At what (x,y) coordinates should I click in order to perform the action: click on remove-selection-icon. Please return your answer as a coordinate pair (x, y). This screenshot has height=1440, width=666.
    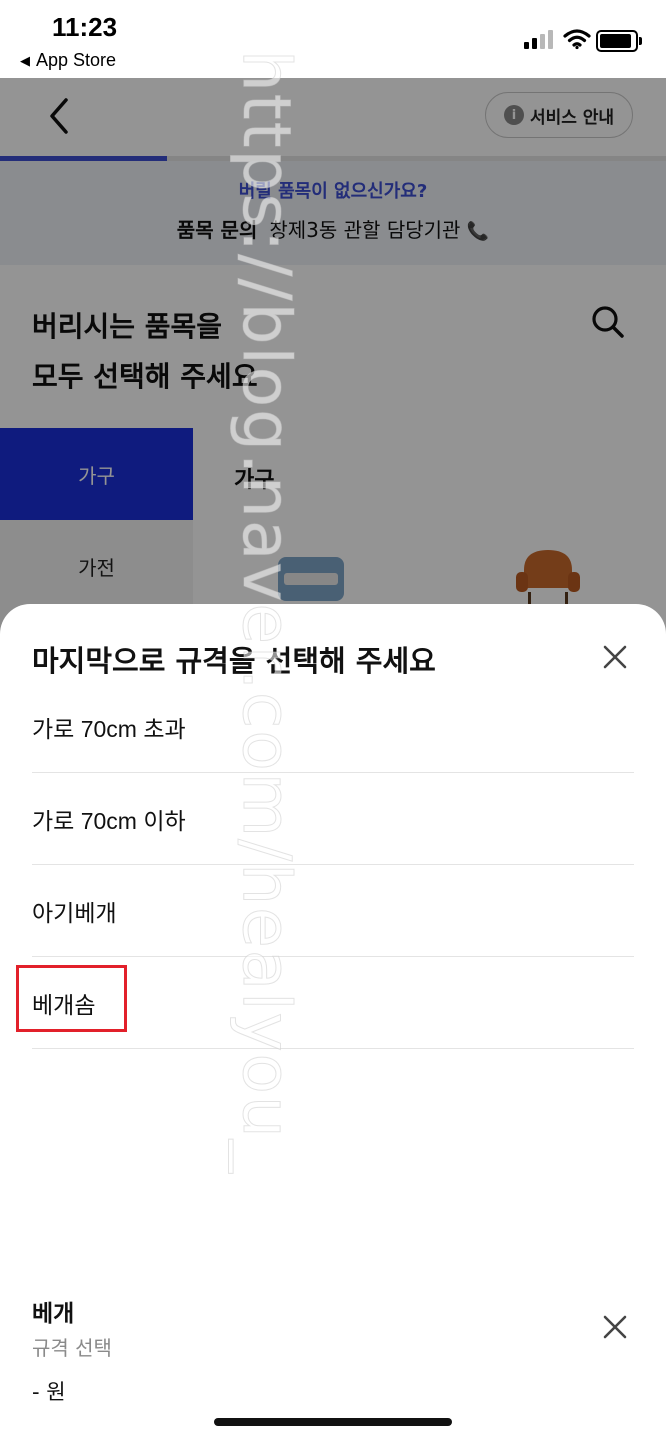
    Looking at the image, I should click on (615, 1327).